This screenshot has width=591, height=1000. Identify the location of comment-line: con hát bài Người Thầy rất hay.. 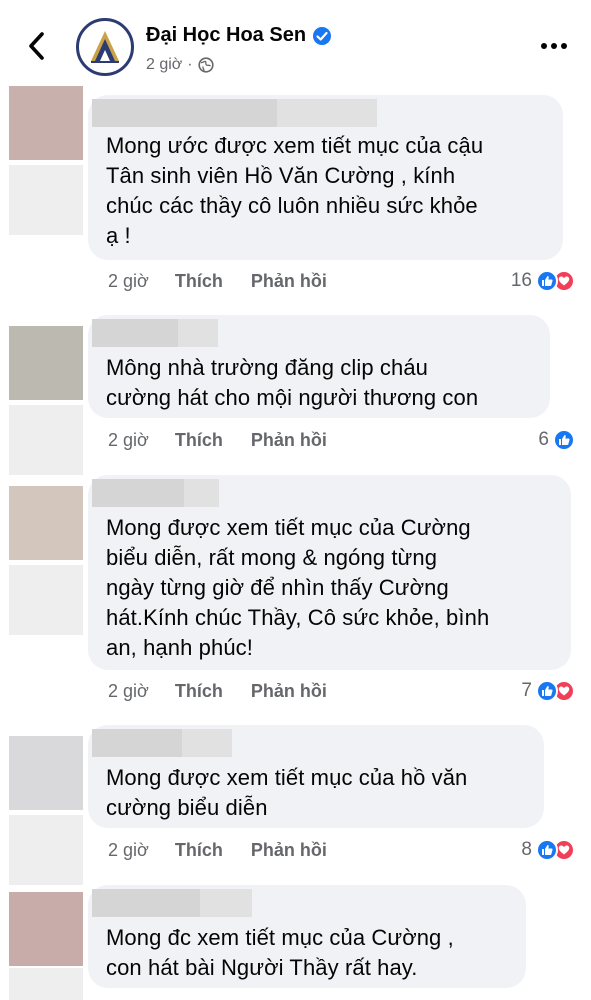
(262, 967).